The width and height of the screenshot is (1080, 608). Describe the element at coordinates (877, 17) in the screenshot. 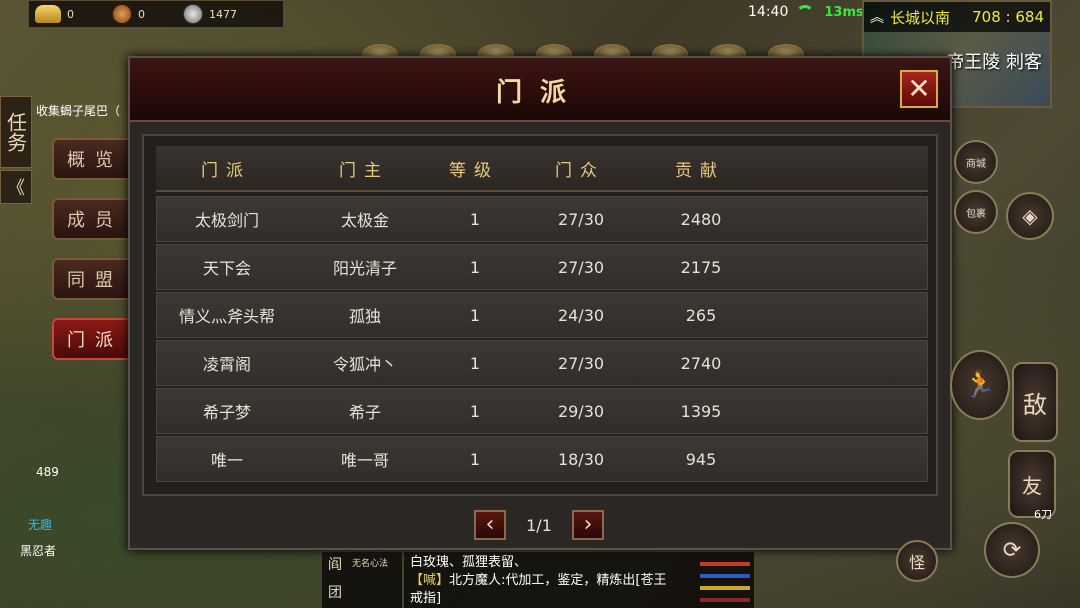

I see `expand-up-icon: ︽` at that location.